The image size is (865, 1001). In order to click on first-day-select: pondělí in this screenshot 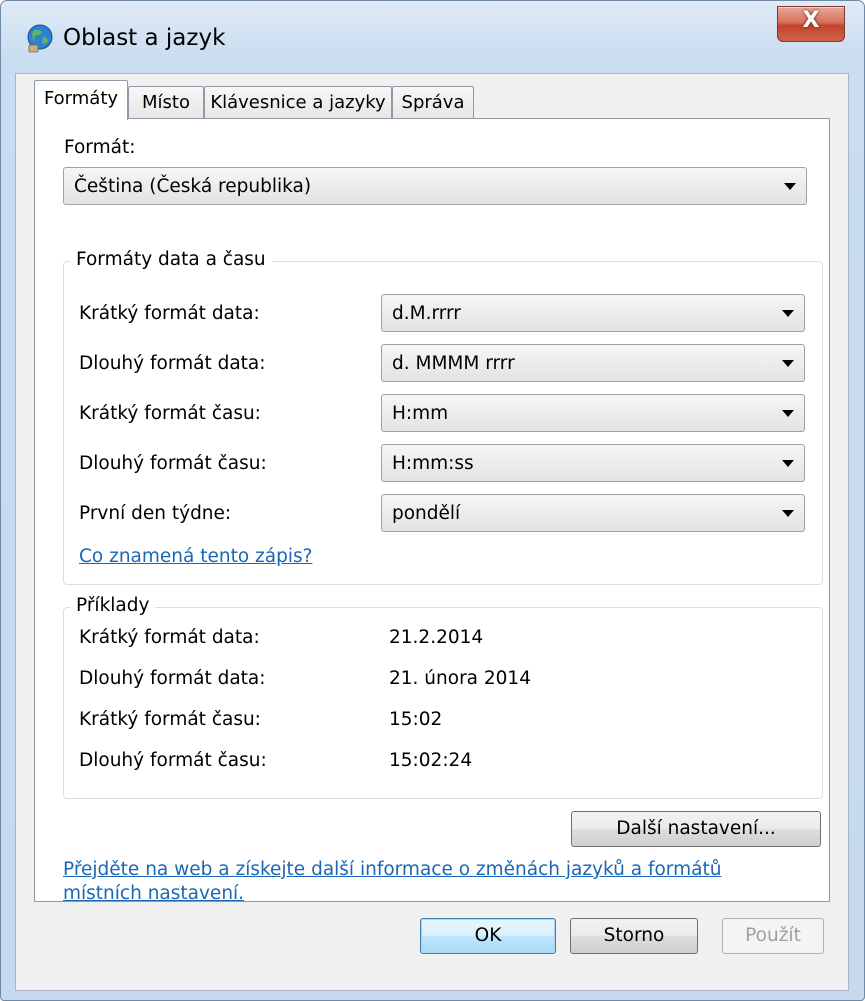, I will do `click(593, 513)`.